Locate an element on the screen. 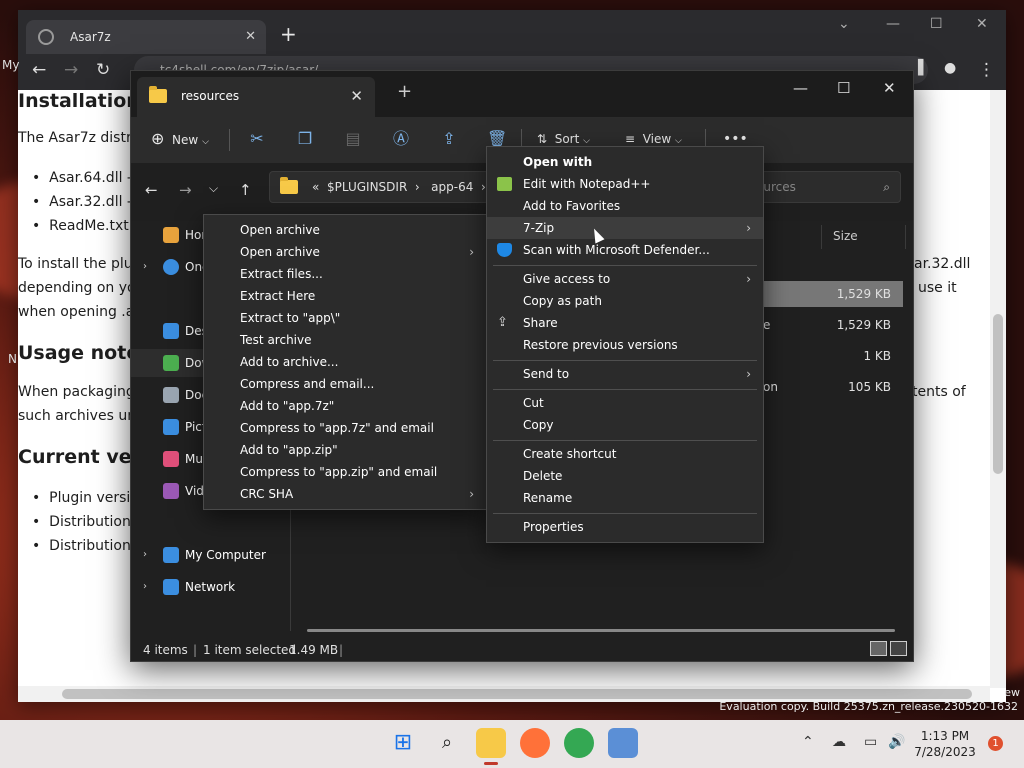 The image size is (1024, 768). view-icon: ≡ is located at coordinates (630, 139).